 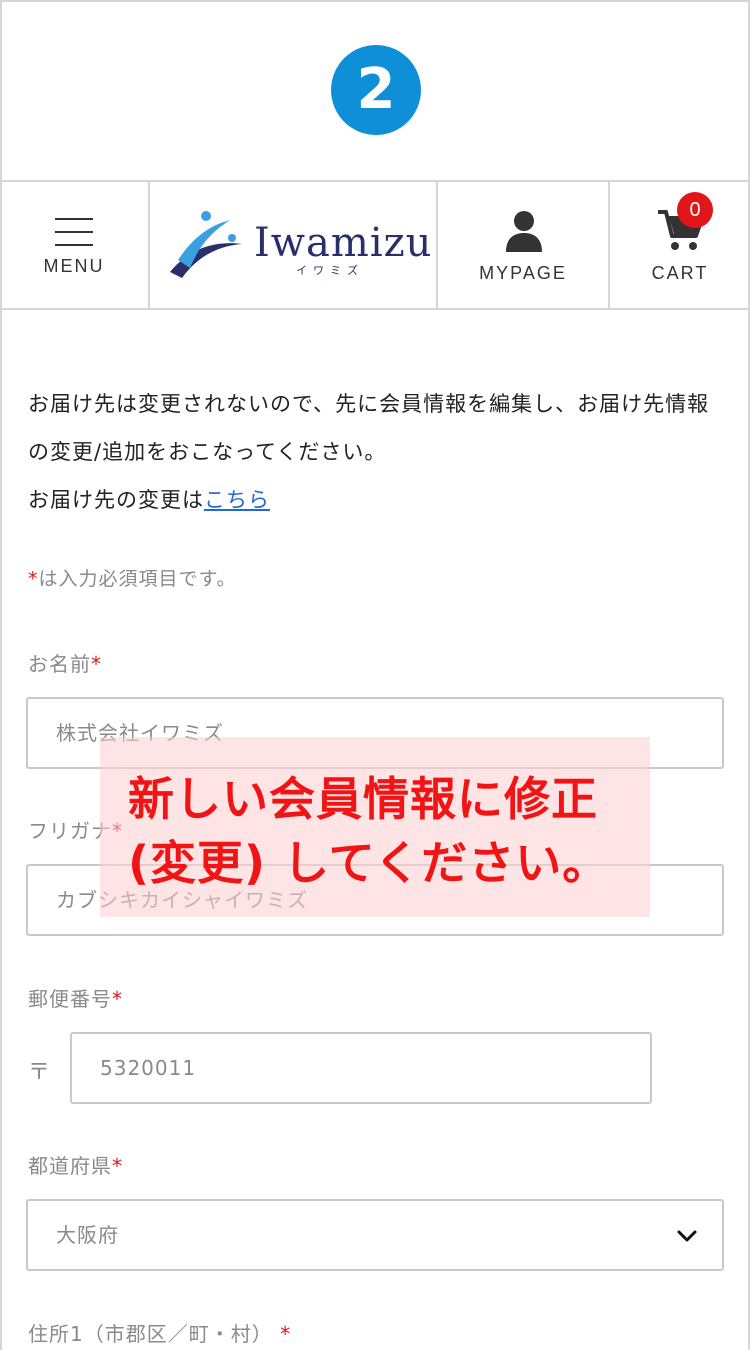 I want to click on address1-label: 住所1（市郡区／町・村） *, so click(x=159, y=1332).